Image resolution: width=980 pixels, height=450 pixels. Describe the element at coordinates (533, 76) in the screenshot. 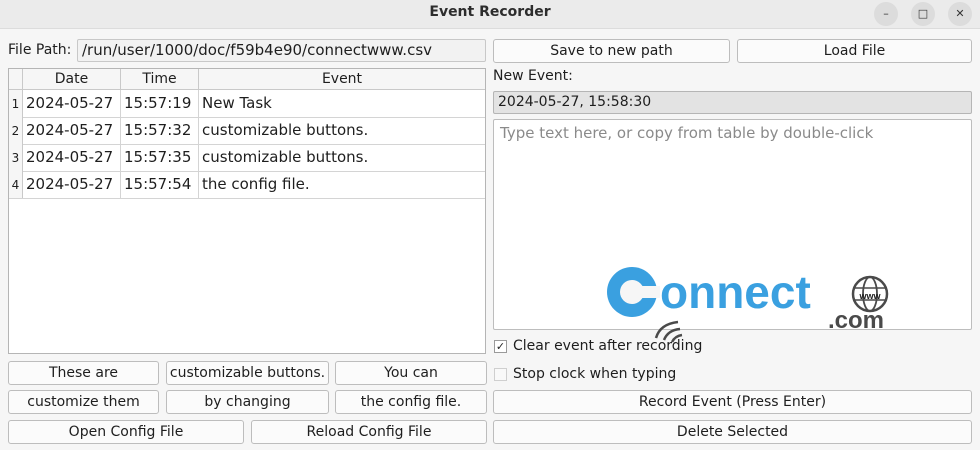

I see `new-event-label: New Event:` at that location.